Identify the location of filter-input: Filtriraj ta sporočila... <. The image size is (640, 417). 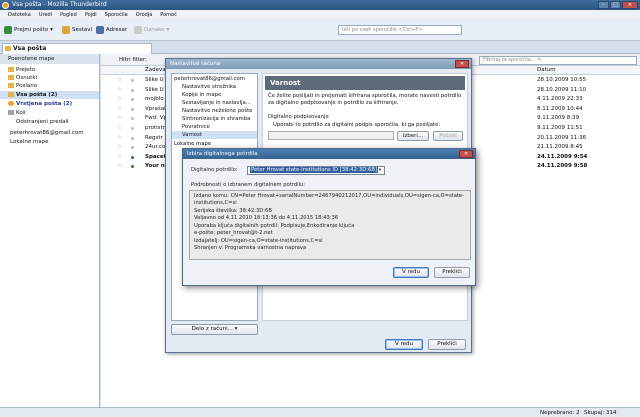
(558, 60).